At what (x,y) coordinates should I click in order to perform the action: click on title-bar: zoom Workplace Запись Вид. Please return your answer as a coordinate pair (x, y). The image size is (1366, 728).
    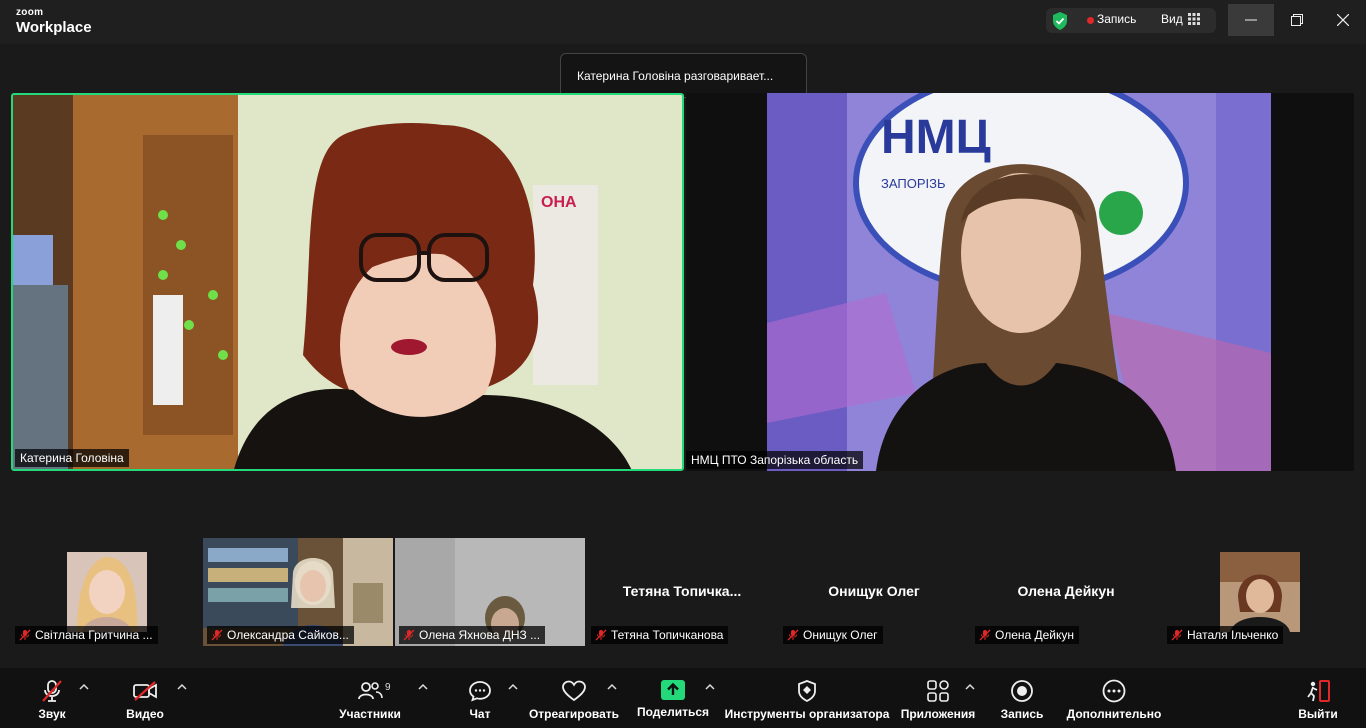
    Looking at the image, I should click on (683, 22).